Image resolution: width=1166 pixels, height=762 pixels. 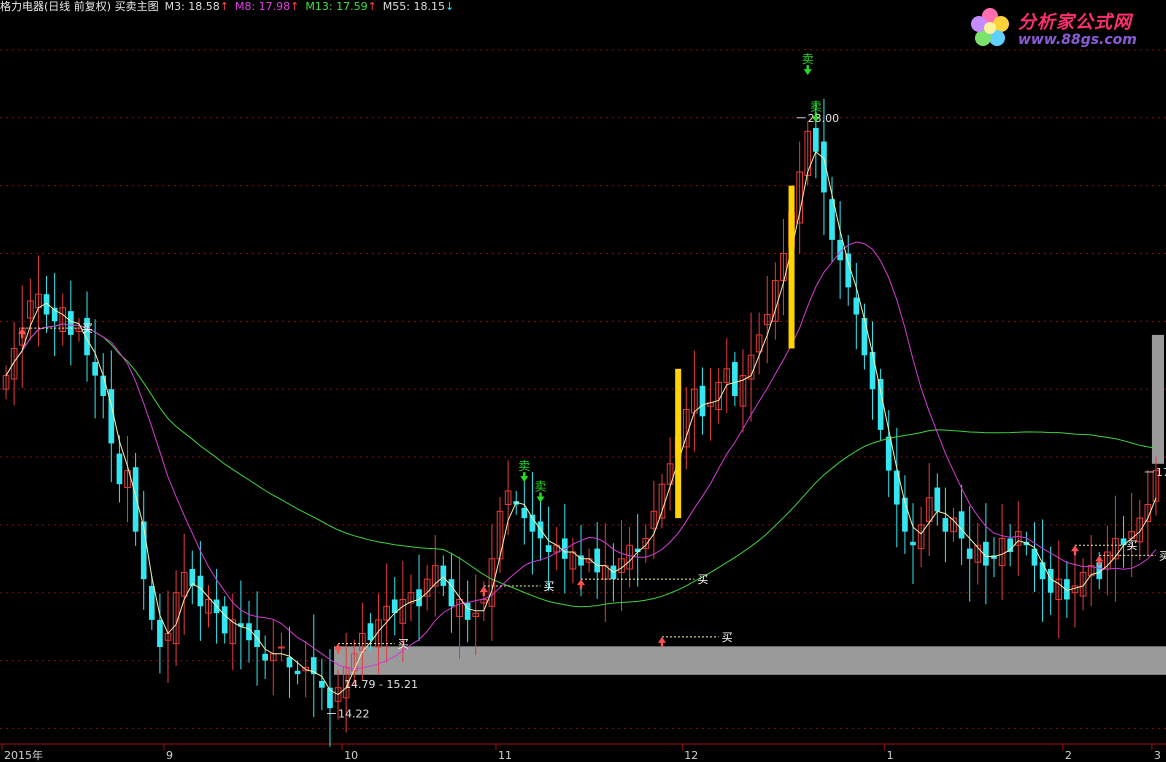 I want to click on logo-brand: 分析家公式网, so click(x=1075, y=22).